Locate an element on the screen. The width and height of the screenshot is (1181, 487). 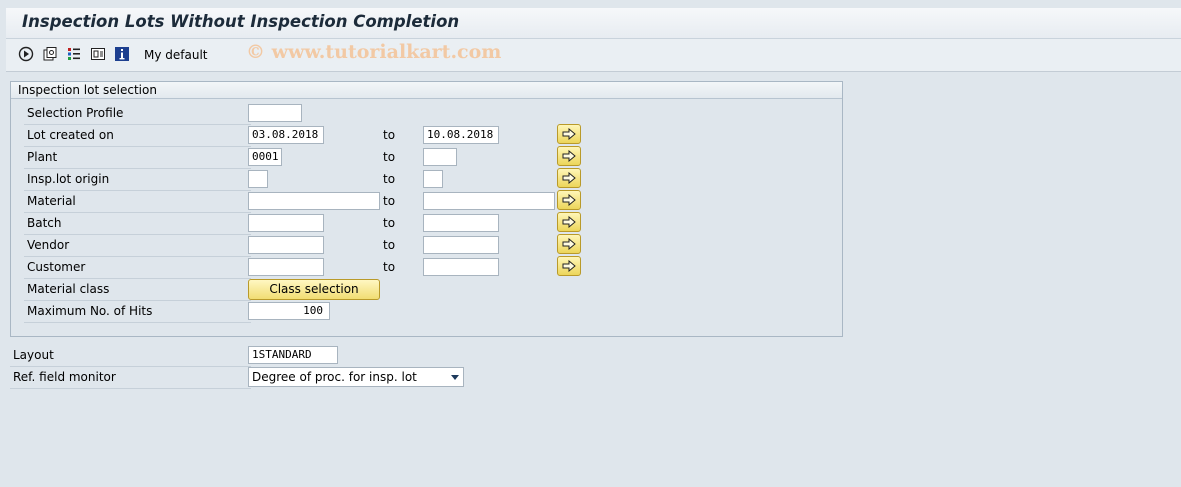
ref-field-monitor-value: Degree of proc. for insp. lot is located at coordinates (334, 377).